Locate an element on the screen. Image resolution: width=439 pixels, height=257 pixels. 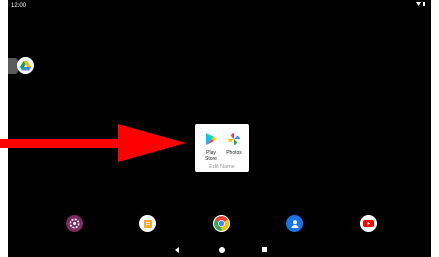
status-time: 12:00 is located at coordinates (19, 6).